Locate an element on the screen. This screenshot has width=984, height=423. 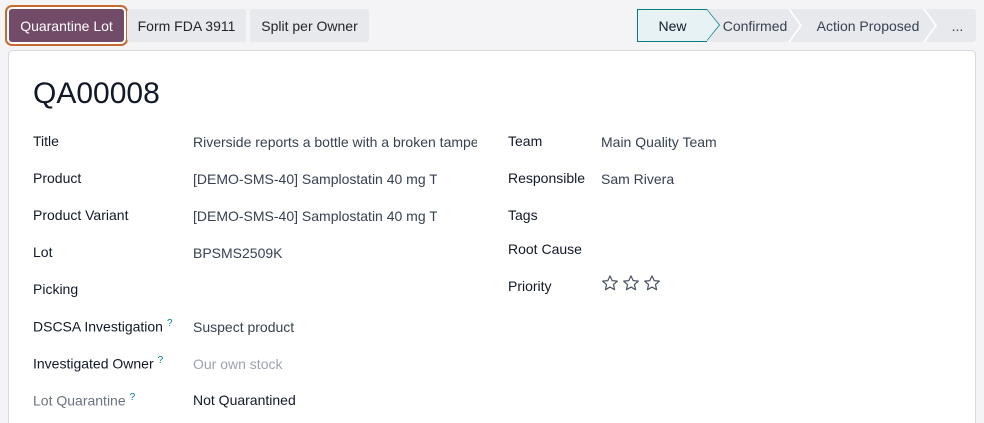
record-name: QA00008 is located at coordinates (96, 93).